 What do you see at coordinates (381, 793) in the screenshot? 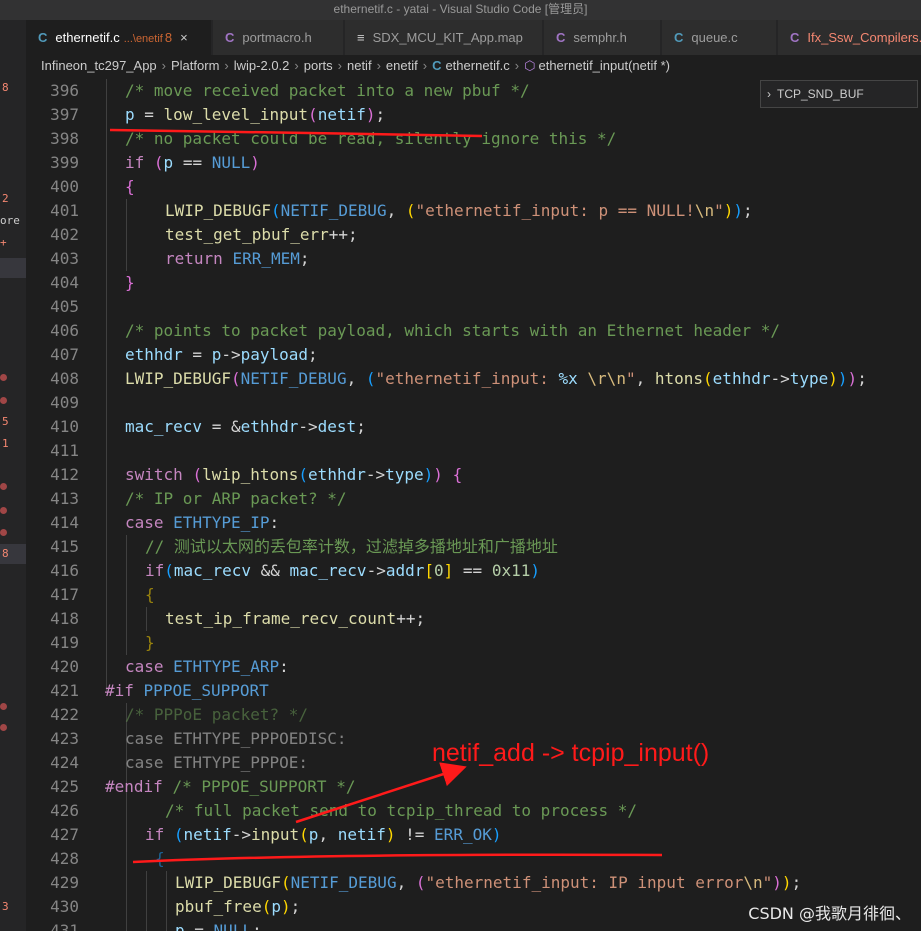
I see `arrow-mark` at bounding box center [381, 793].